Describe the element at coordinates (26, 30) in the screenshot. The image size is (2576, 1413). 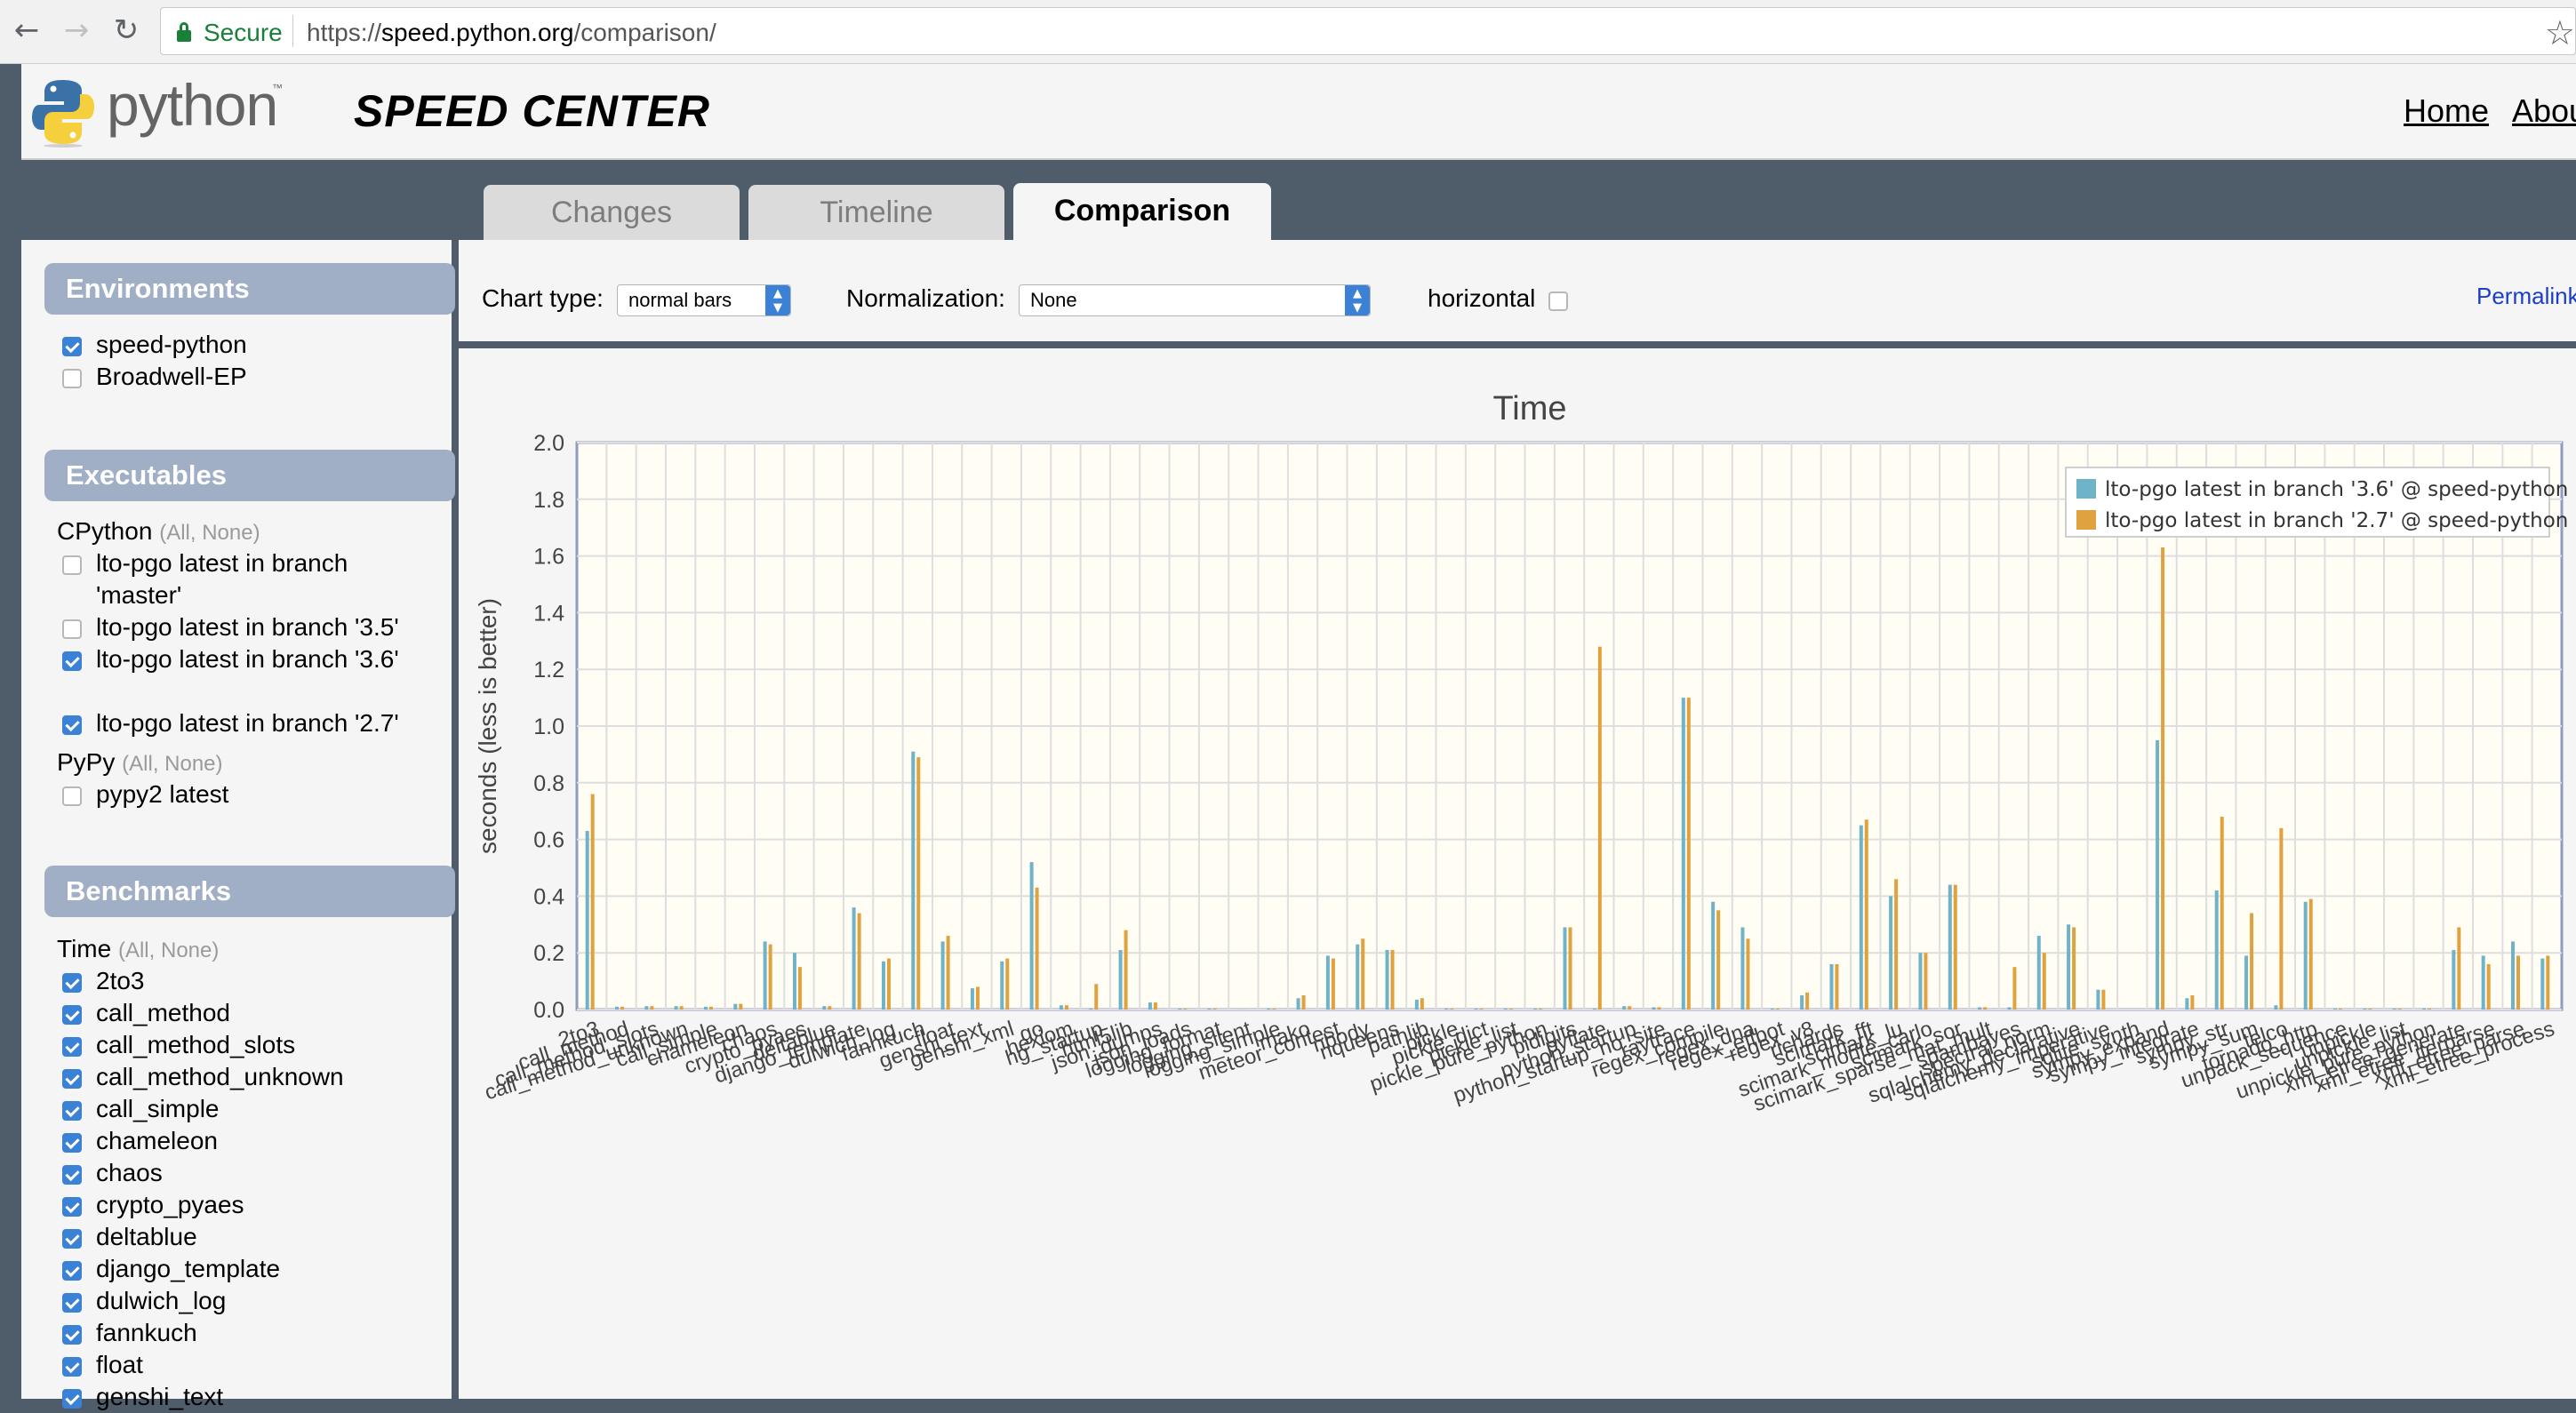
I see `back-icon: ←` at that location.